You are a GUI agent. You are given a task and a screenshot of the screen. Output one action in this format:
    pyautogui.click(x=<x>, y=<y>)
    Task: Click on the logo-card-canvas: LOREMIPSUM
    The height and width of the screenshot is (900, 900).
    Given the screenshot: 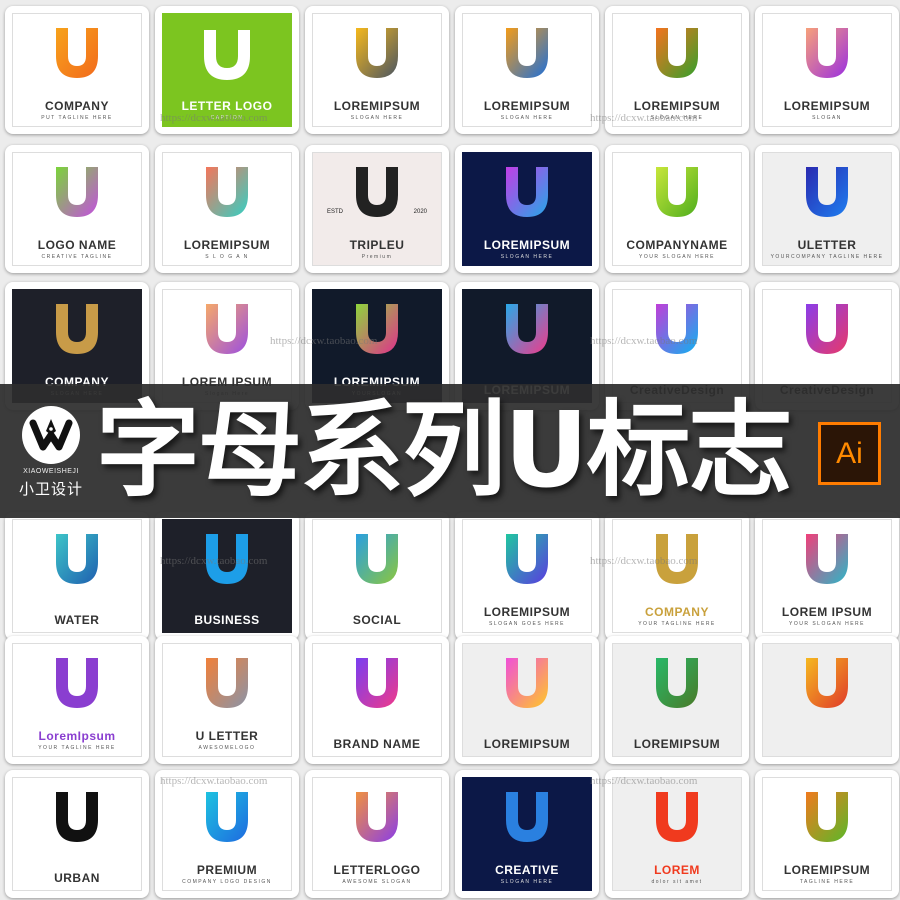 What is the action you would take?
    pyautogui.click(x=677, y=700)
    